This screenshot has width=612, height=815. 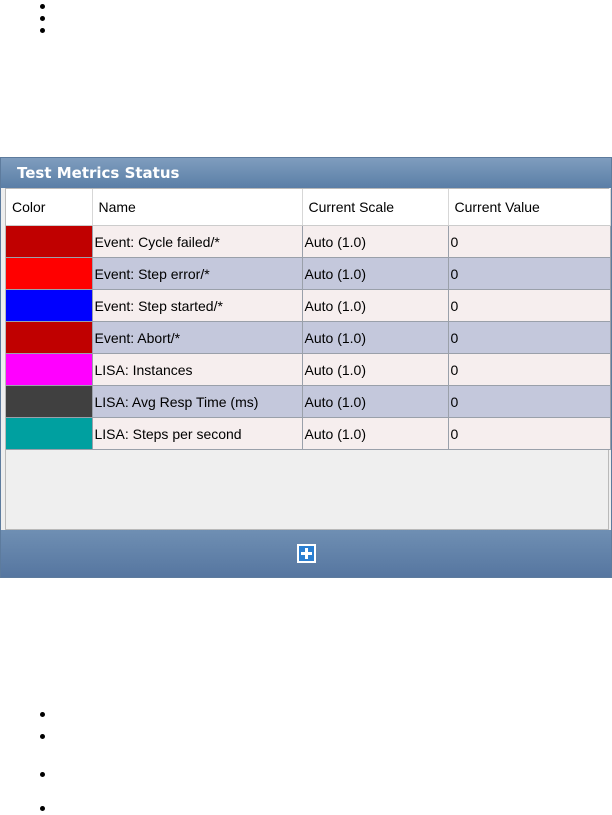 I want to click on table-row: LISA: Instances Auto (1.0) 0, so click(x=308, y=369).